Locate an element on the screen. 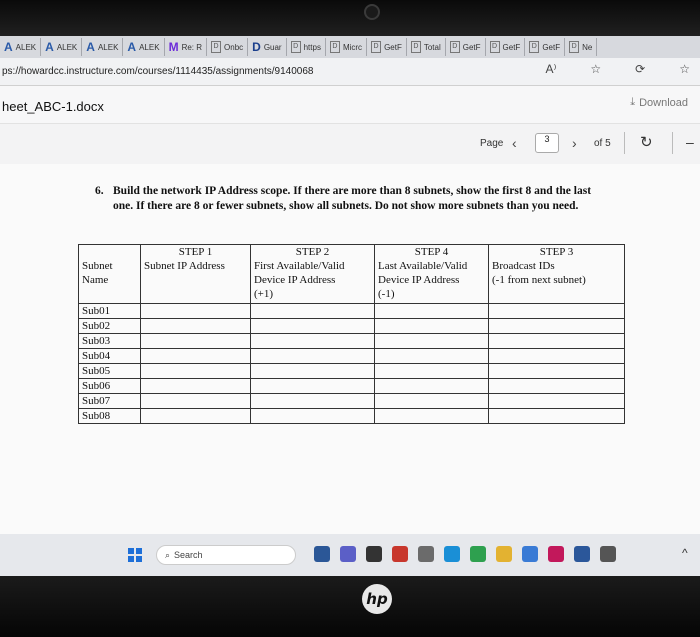 Image resolution: width=700 pixels, height=637 pixels. task-view-icon is located at coordinates (322, 554).